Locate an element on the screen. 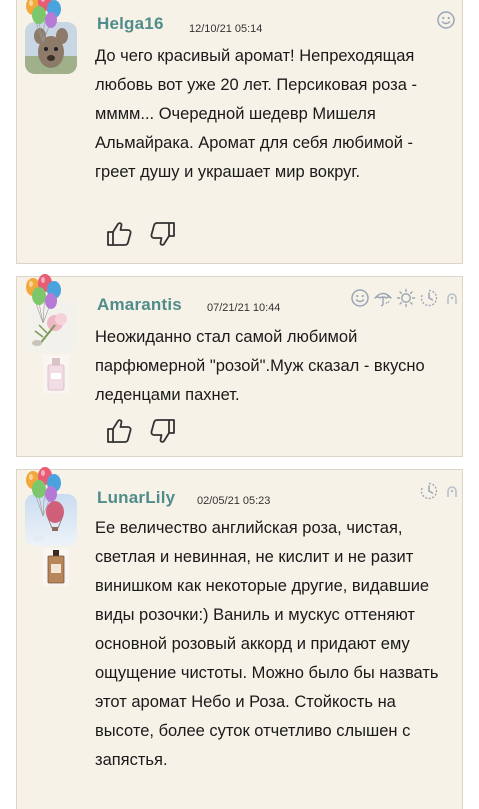  review-date: 02/05/21 05:23 is located at coordinates (234, 501).